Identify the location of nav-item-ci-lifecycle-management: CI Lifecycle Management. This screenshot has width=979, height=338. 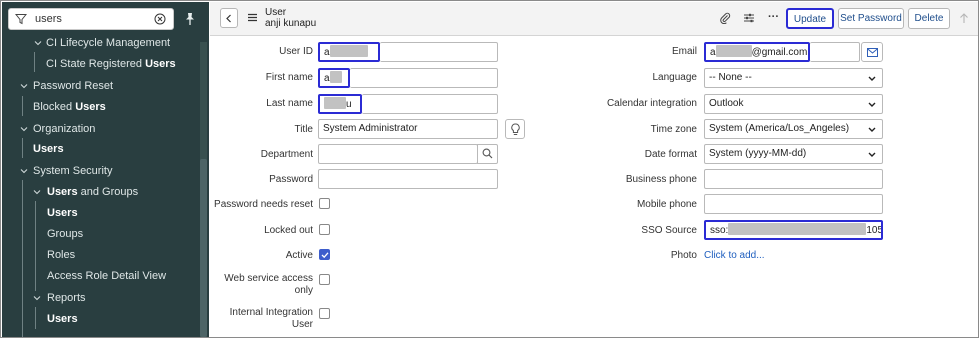
(102, 43).